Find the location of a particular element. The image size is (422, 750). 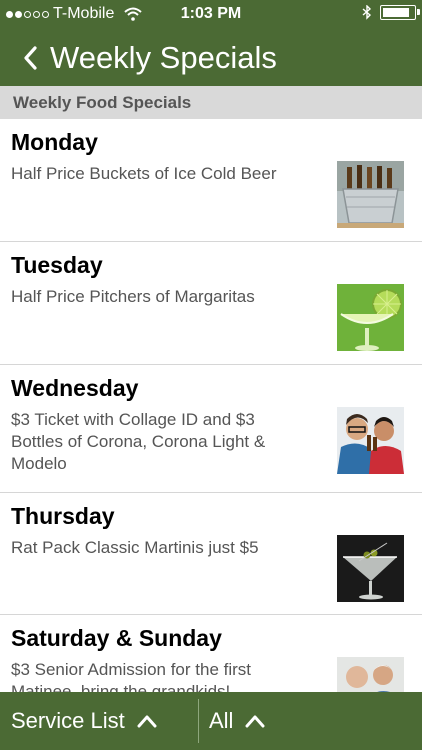

service-list-label: Service List is located at coordinates (68, 720).